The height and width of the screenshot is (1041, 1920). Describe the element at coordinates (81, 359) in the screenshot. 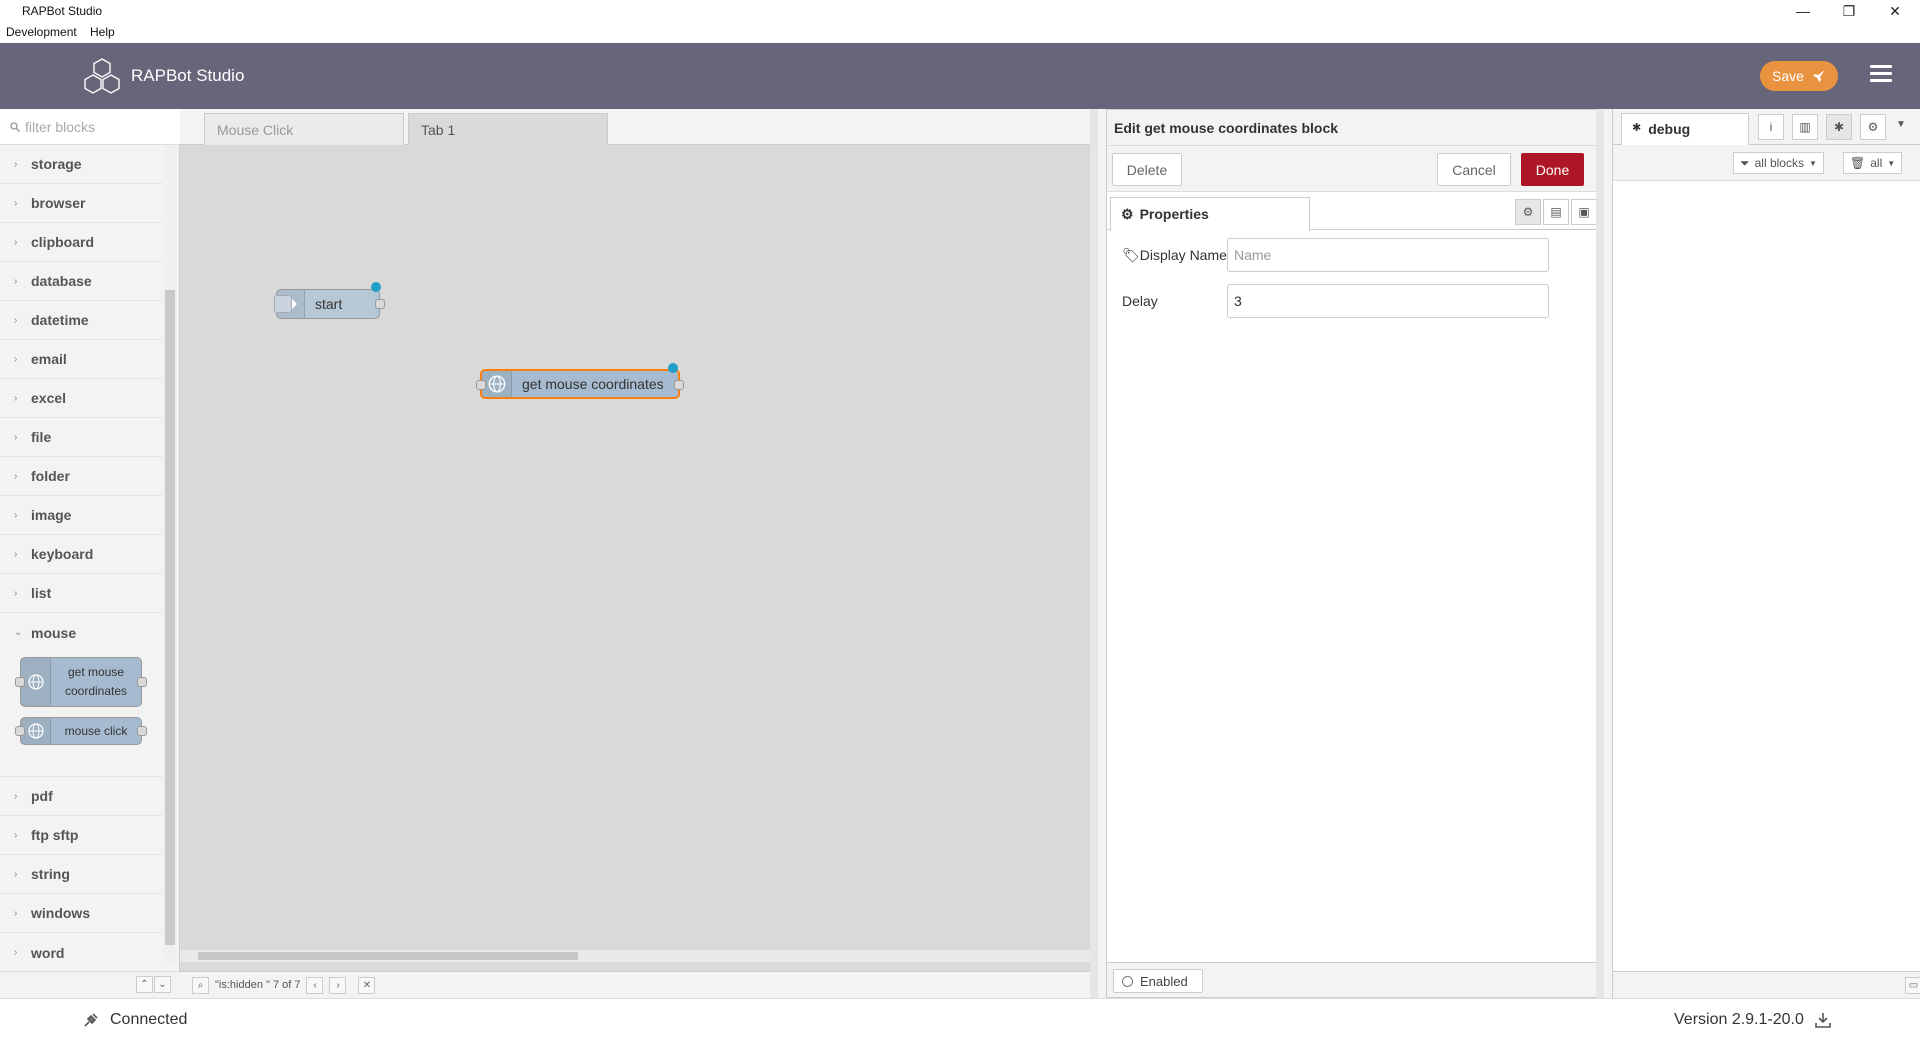

I see `palette-category-email: › email` at that location.